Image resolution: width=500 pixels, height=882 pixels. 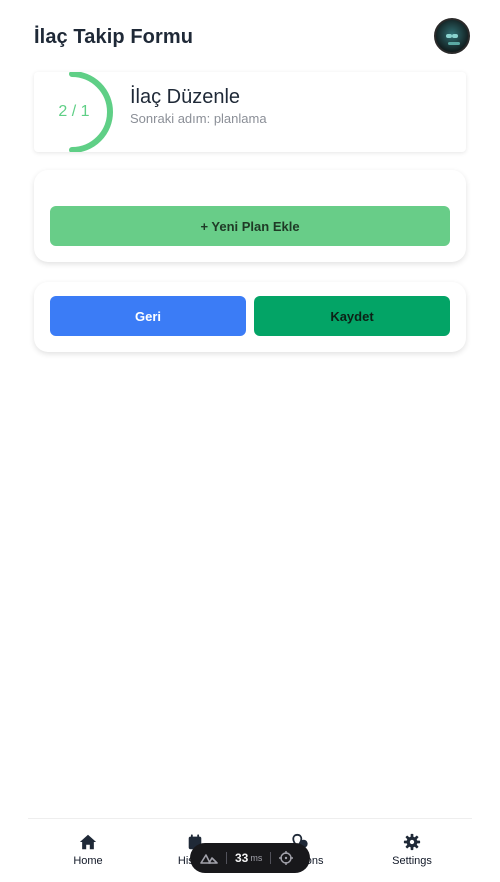 What do you see at coordinates (88, 842) in the screenshot?
I see `home-icon` at bounding box center [88, 842].